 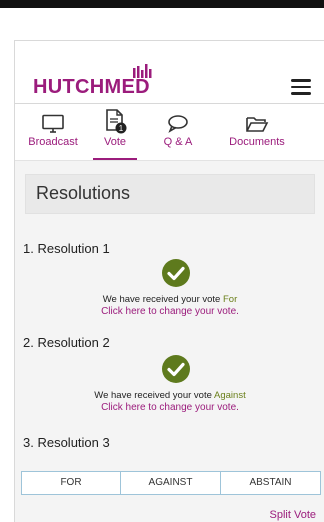 What do you see at coordinates (66, 342) in the screenshot?
I see `resolution-2-title: 2. Resolution 2` at bounding box center [66, 342].